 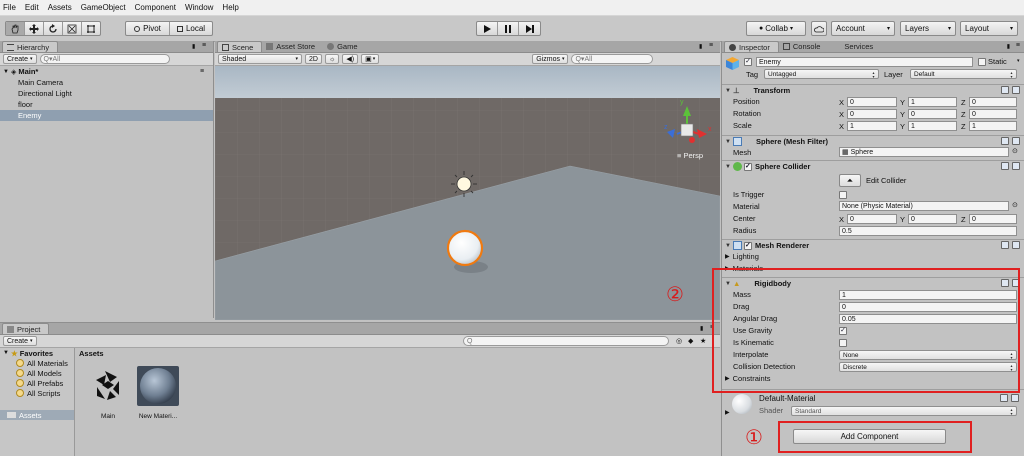 I want to click on shading-dropdown: Shaded ▾, so click(x=260, y=59).